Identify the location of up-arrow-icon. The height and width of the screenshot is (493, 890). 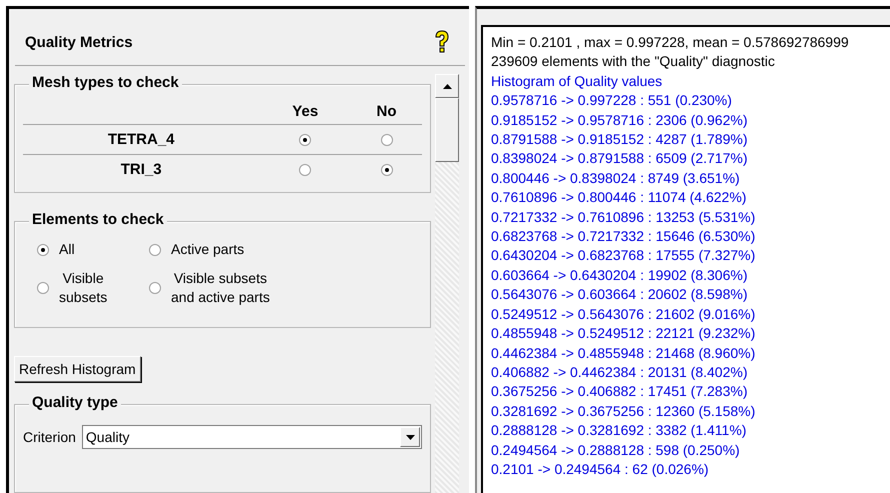
(447, 86).